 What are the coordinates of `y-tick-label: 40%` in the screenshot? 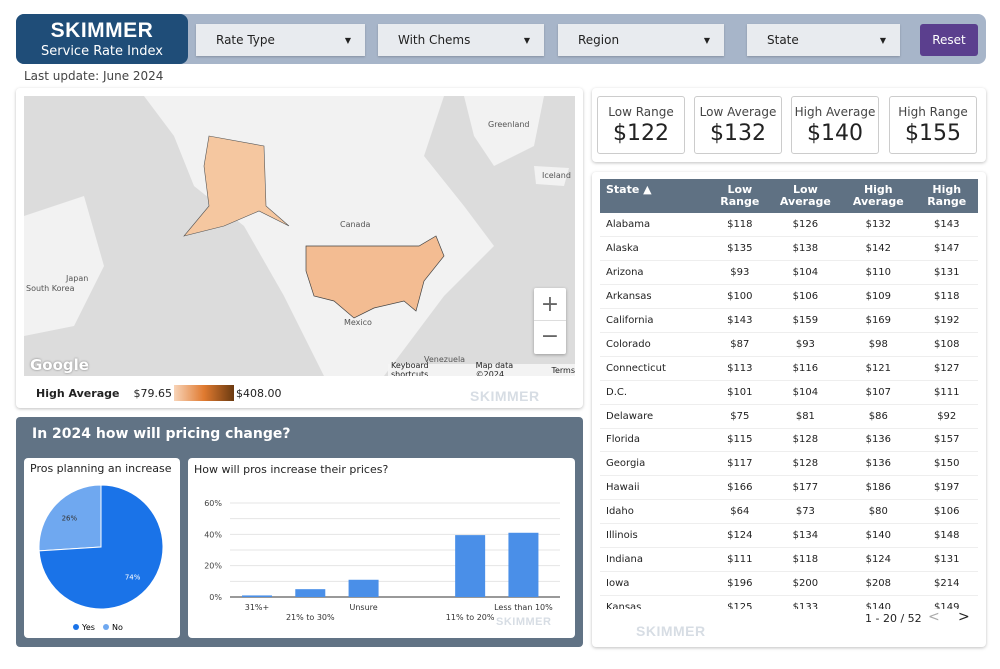 It's located at (213, 534).